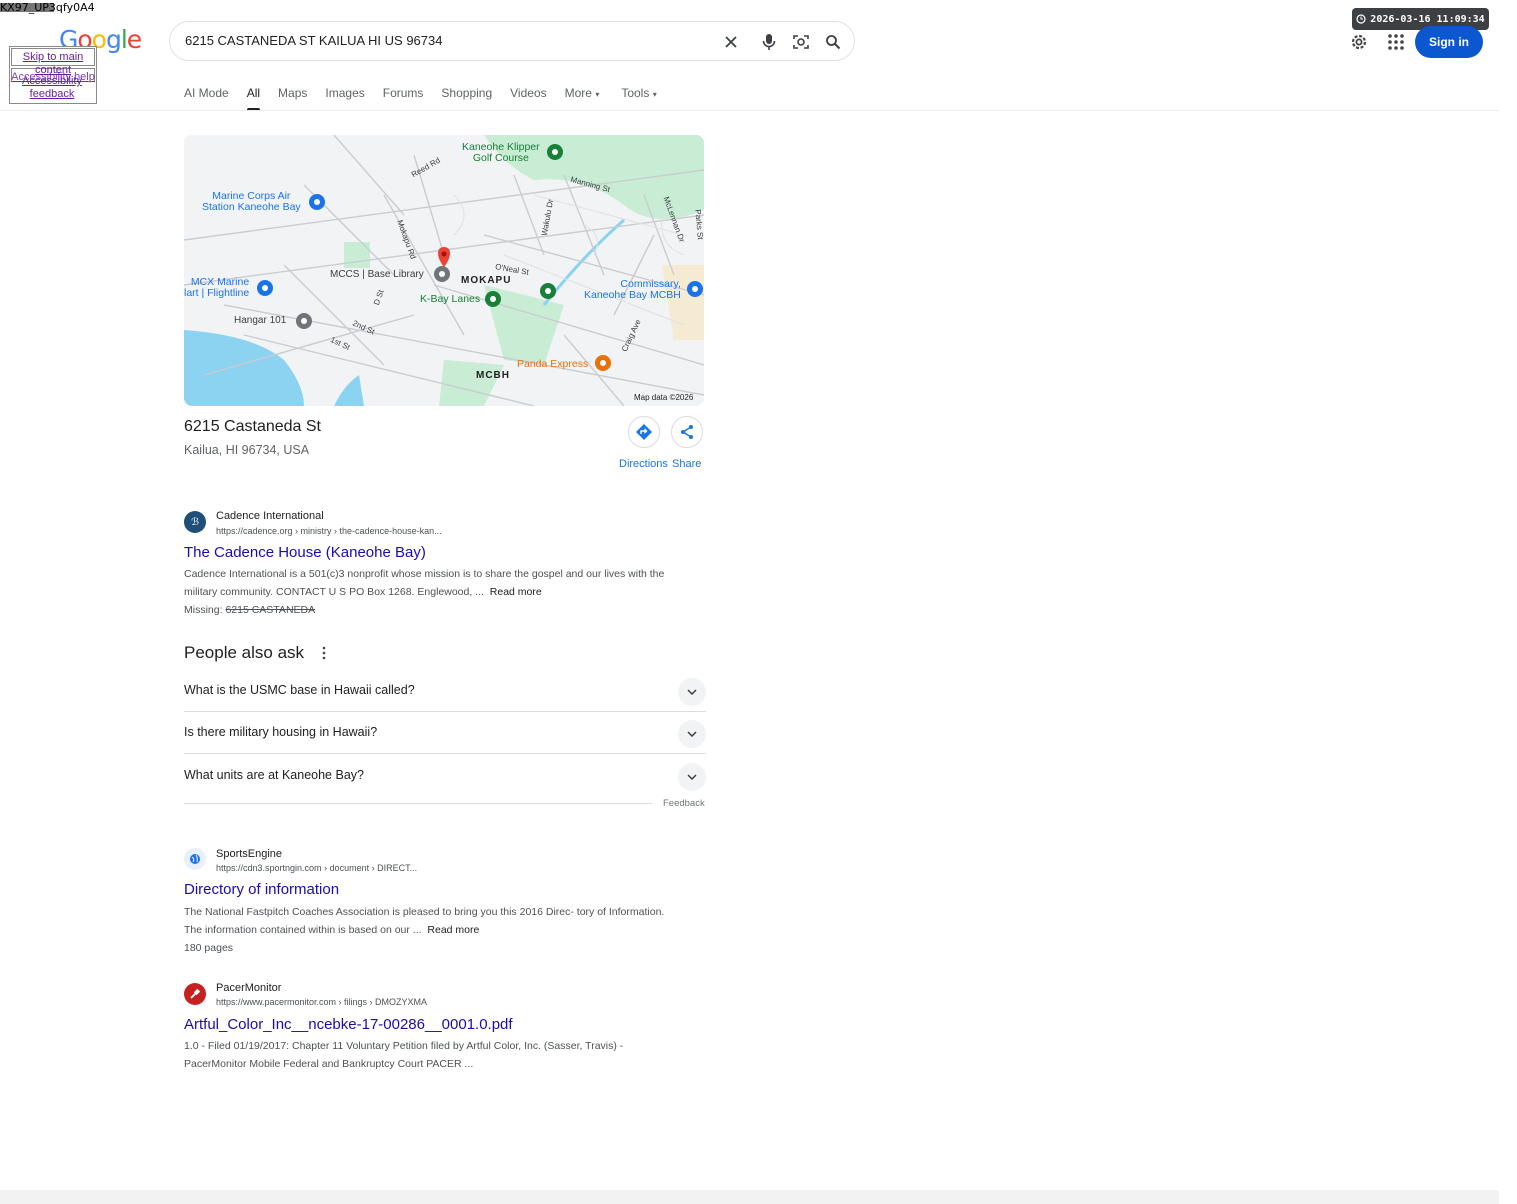  Describe the element at coordinates (684, 803) in the screenshot. I see `paa-feedback-link: Feedback` at that location.